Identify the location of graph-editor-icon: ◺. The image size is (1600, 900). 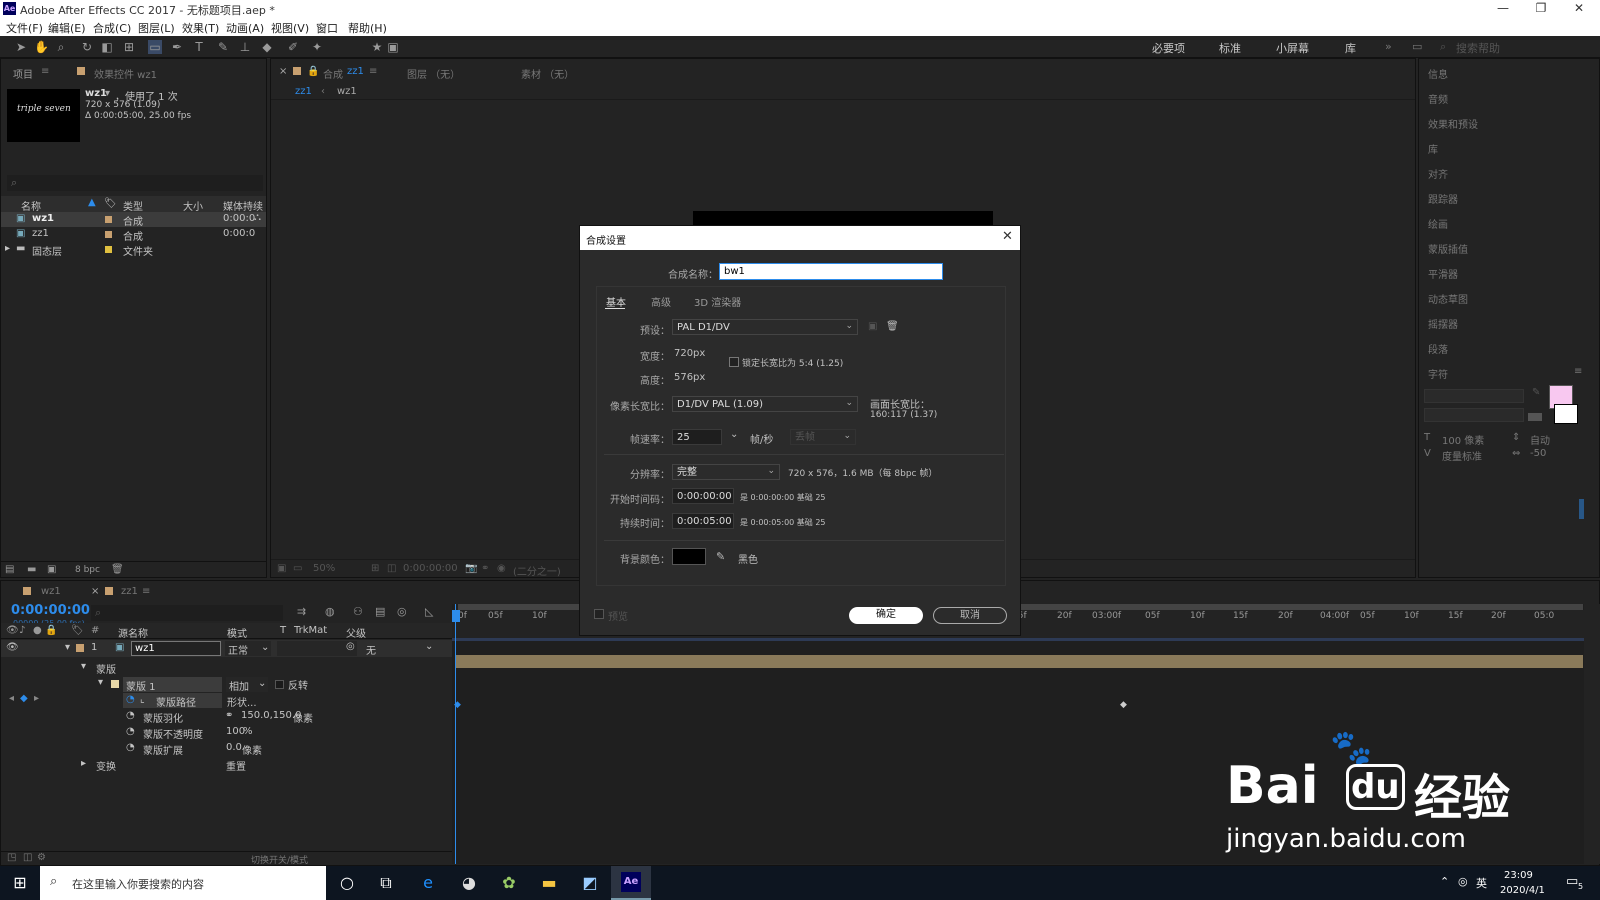
(429, 611).